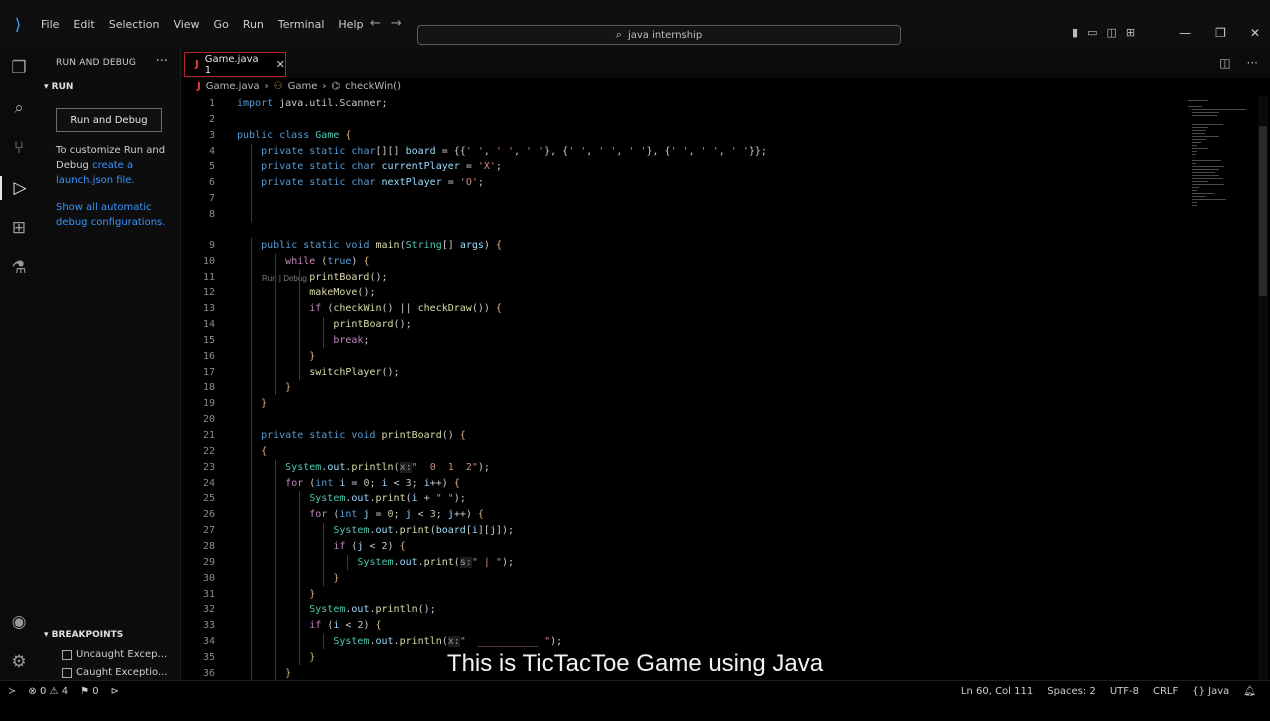 The width and height of the screenshot is (1270, 721). What do you see at coordinates (89, 691) in the screenshot?
I see `ports-indicator: ⚑ 0` at bounding box center [89, 691].